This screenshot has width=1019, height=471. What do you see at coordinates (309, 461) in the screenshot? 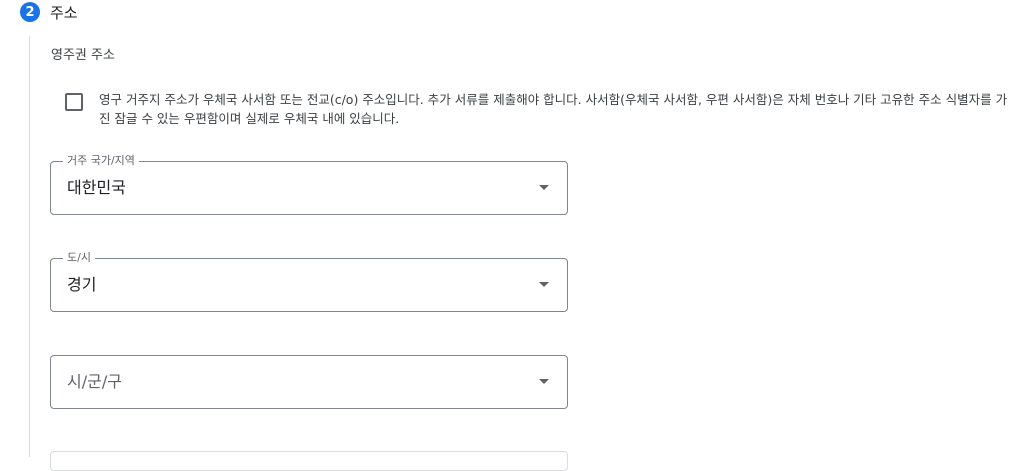
I see `next-field-partial` at bounding box center [309, 461].